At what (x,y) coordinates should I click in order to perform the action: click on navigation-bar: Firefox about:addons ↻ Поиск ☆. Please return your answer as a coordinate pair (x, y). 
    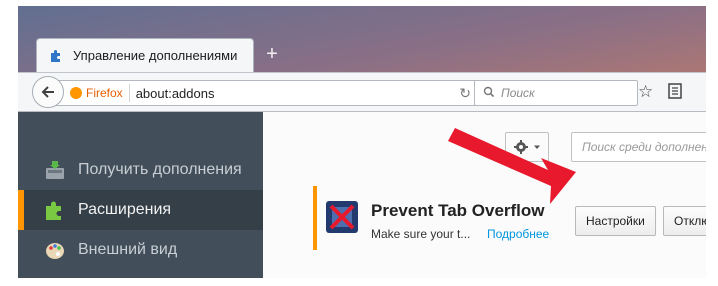
    Looking at the image, I should click on (363, 92).